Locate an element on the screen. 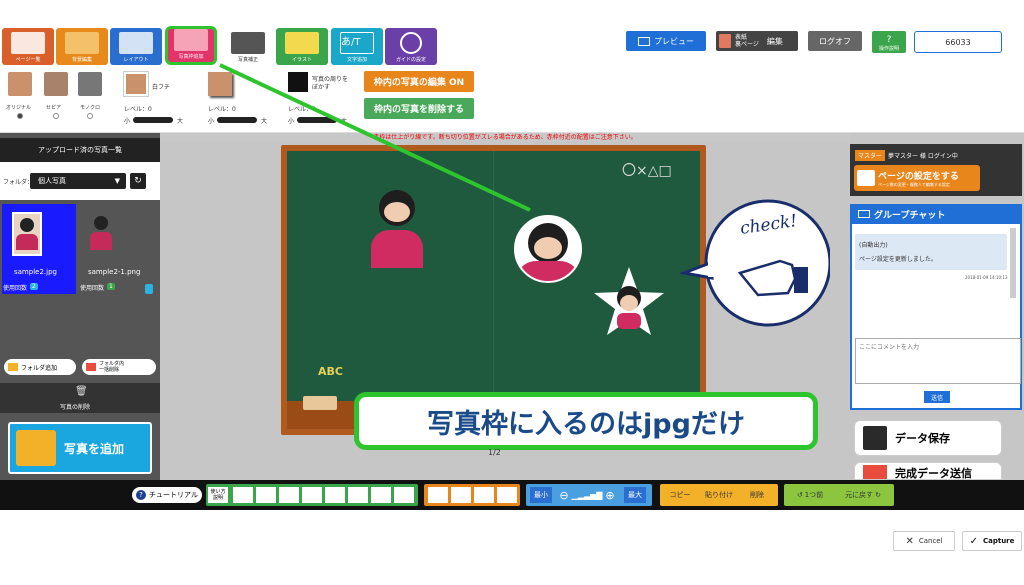 This screenshot has height=585, width=1024. folder-label: フォルダ： is located at coordinates (18, 182).